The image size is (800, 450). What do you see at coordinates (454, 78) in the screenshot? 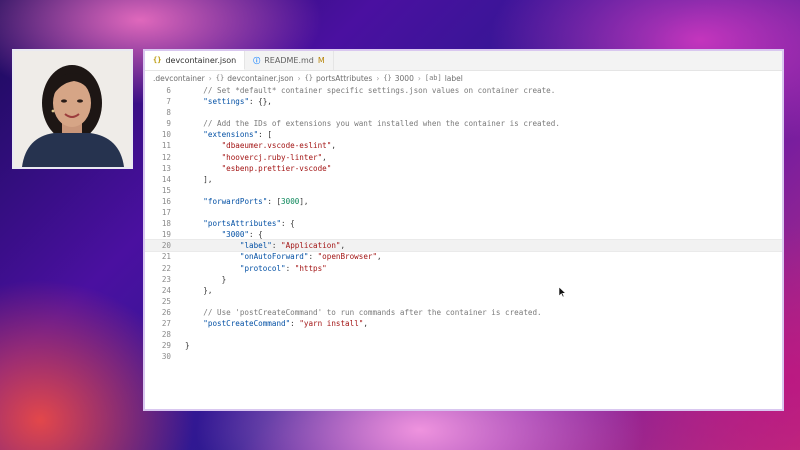
I see `breadcrumb-item-label: label` at bounding box center [454, 78].